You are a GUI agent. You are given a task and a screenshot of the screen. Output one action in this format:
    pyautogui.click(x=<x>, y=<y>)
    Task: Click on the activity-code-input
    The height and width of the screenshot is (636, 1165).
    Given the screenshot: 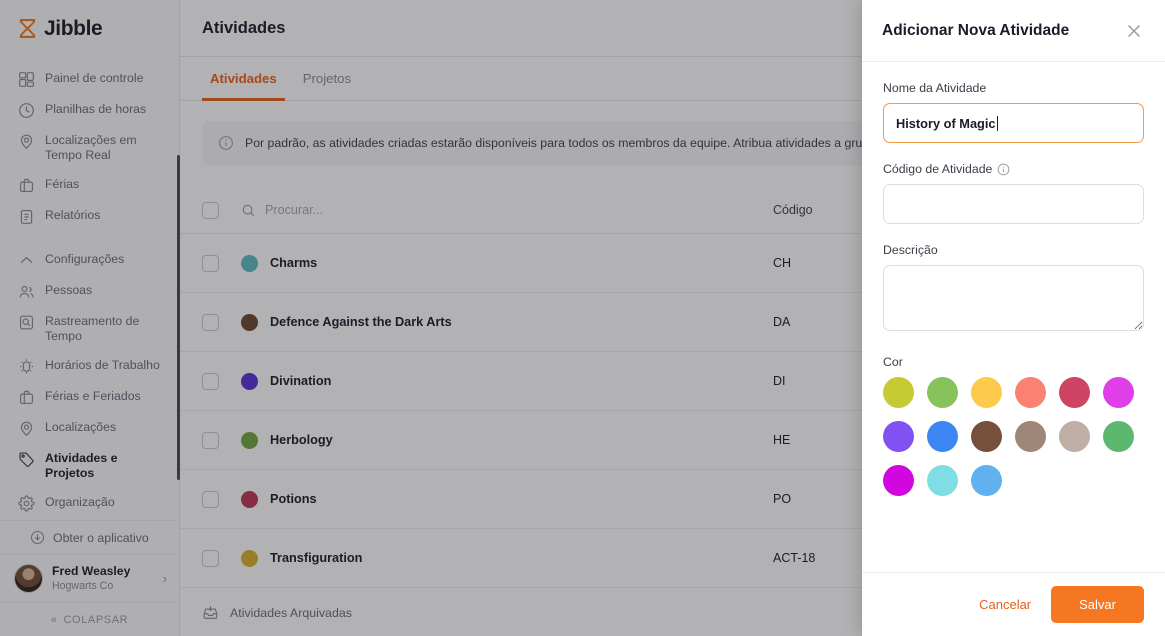 What is the action you would take?
    pyautogui.click(x=1013, y=204)
    